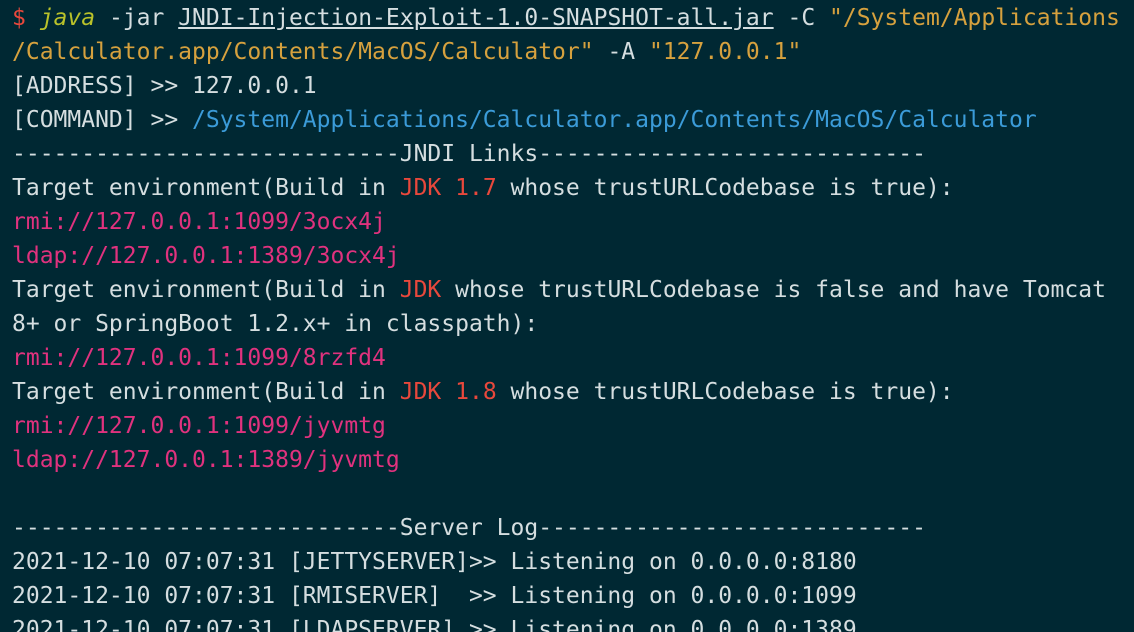 This screenshot has width=1134, height=632. Describe the element at coordinates (26, 18) in the screenshot. I see `shell-prompt: $` at that location.